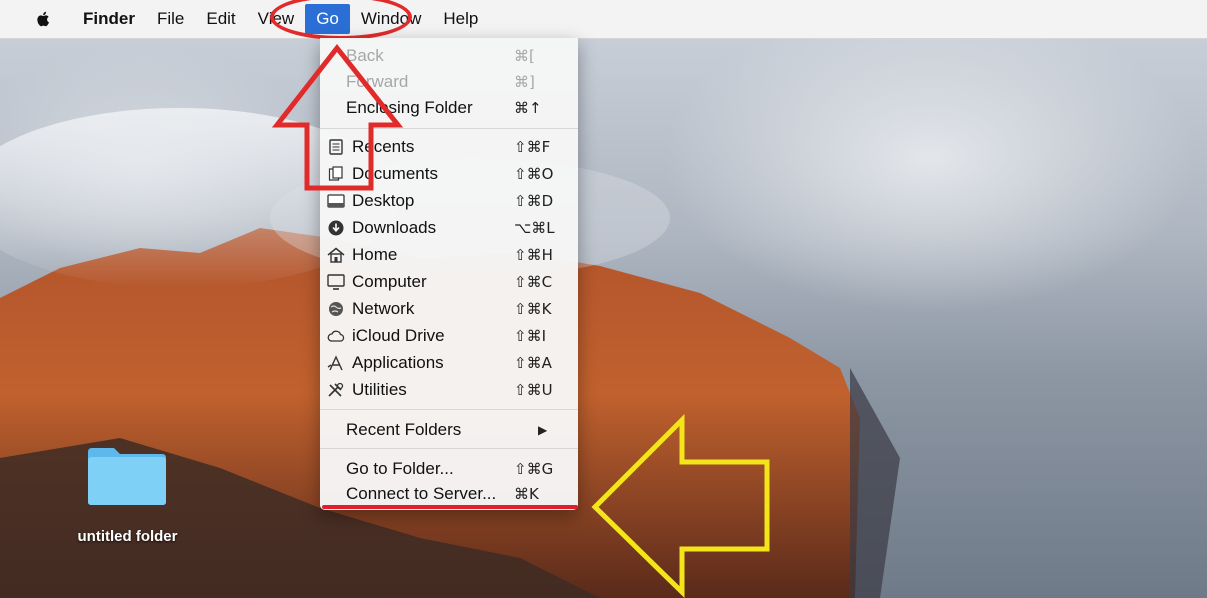  What do you see at coordinates (449, 147) in the screenshot?
I see `menu-item-recents: Recents ⇧⌘F` at bounding box center [449, 147].